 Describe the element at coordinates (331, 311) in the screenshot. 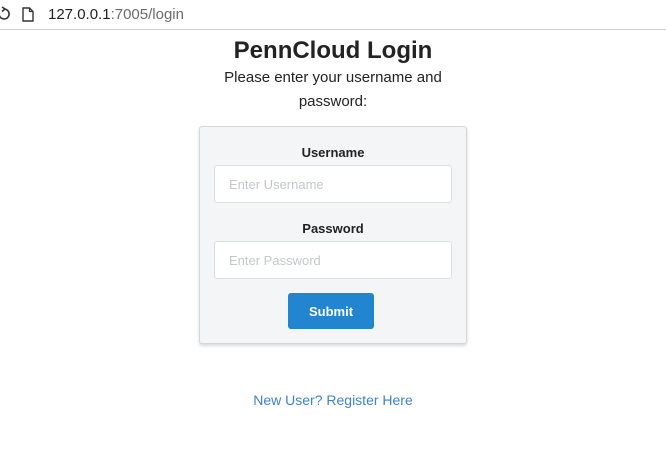

I see `submit-button: Submit` at that location.